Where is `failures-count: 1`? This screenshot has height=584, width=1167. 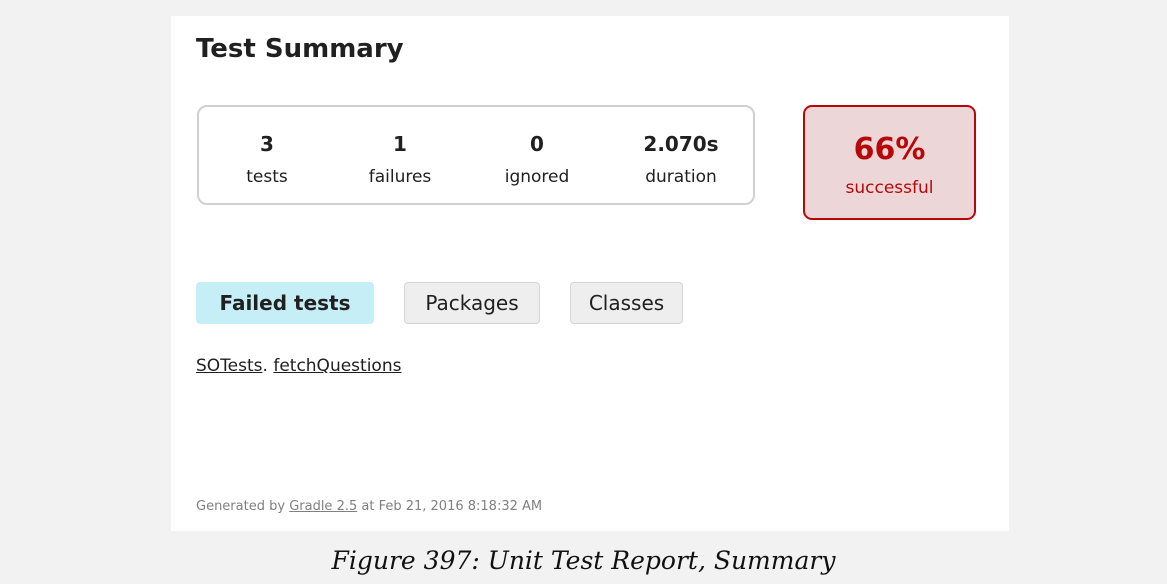 failures-count: 1 is located at coordinates (400, 144).